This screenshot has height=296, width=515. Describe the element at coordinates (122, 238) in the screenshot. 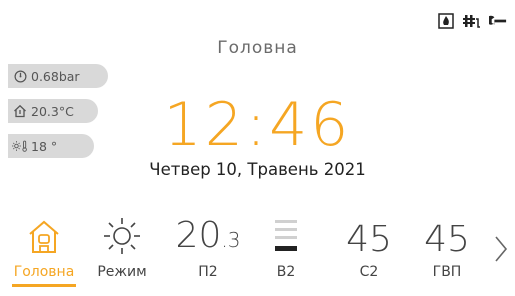

I see `sun-icon` at that location.